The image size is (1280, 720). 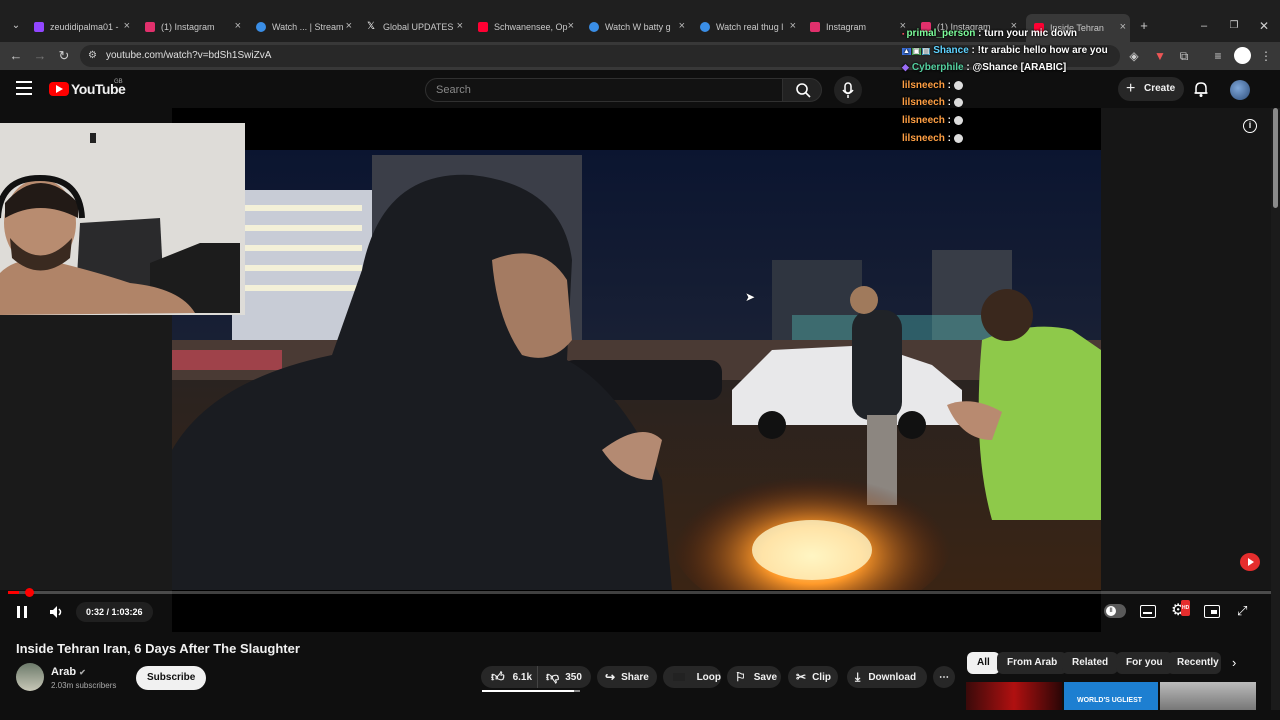 I want to click on media-icon: ≡, so click(x=1218, y=56).